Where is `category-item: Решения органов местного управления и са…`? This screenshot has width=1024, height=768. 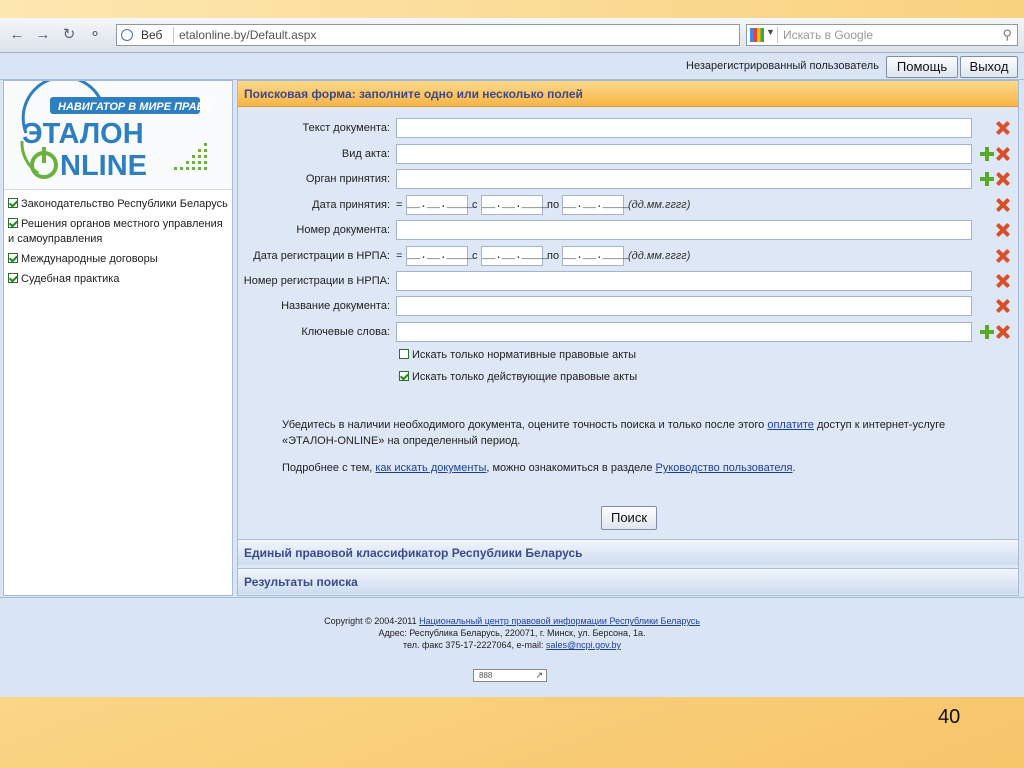 category-item: Решения органов местного управления и са… is located at coordinates (119, 232).